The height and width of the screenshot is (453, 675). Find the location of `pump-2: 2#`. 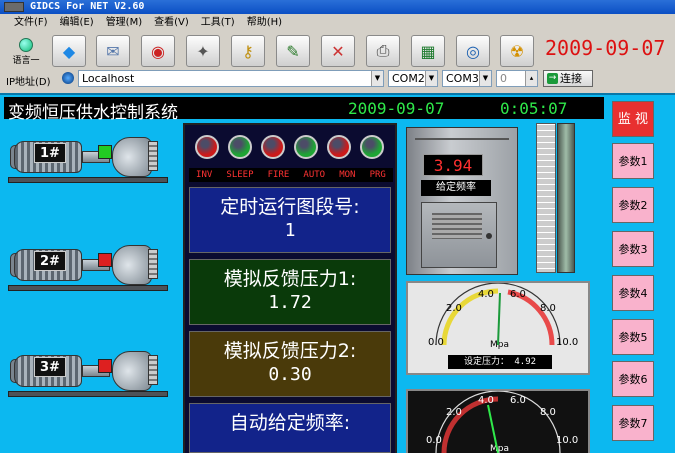

pump-2: 2# is located at coordinates (93, 267).